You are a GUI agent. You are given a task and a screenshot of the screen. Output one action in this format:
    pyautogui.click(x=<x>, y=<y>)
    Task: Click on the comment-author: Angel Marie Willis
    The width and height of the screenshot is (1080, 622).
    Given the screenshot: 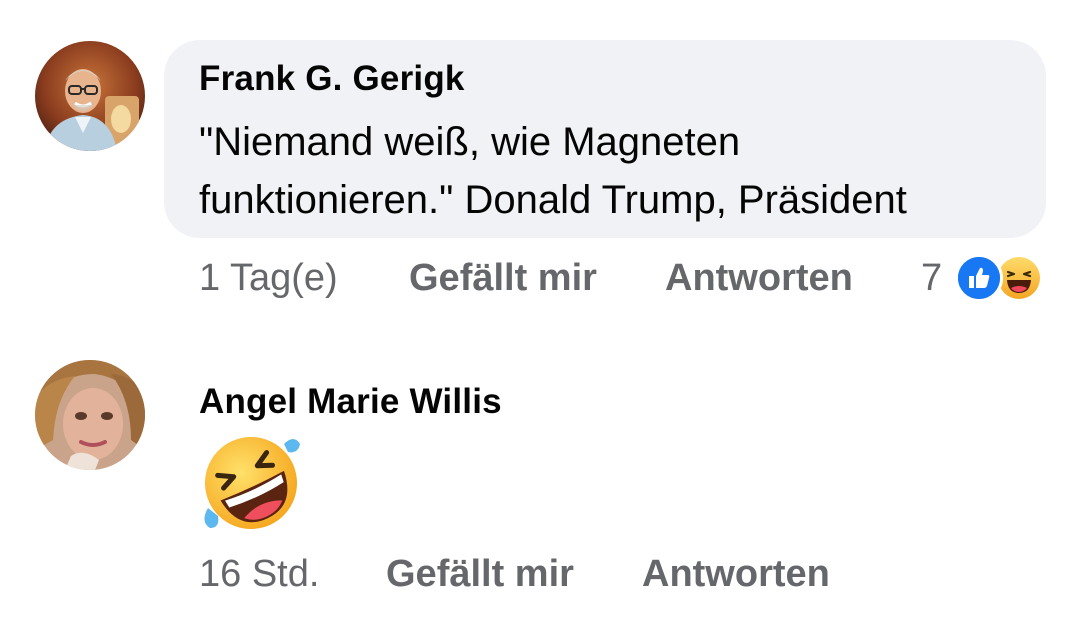 What is the action you would take?
    pyautogui.click(x=350, y=402)
    